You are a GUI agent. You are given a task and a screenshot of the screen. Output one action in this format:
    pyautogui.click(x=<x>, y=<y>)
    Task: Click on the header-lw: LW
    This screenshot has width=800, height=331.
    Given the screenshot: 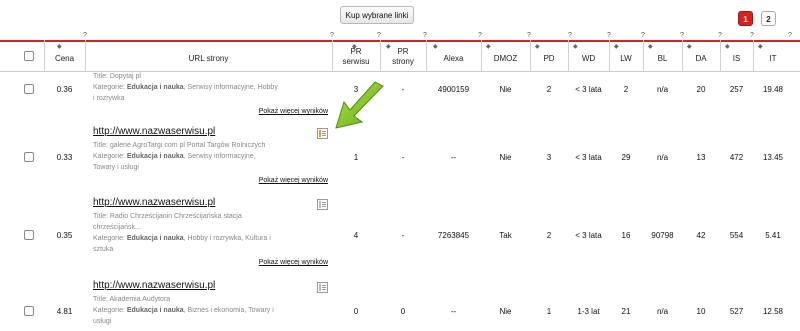 What is the action you would take?
    pyautogui.click(x=626, y=58)
    